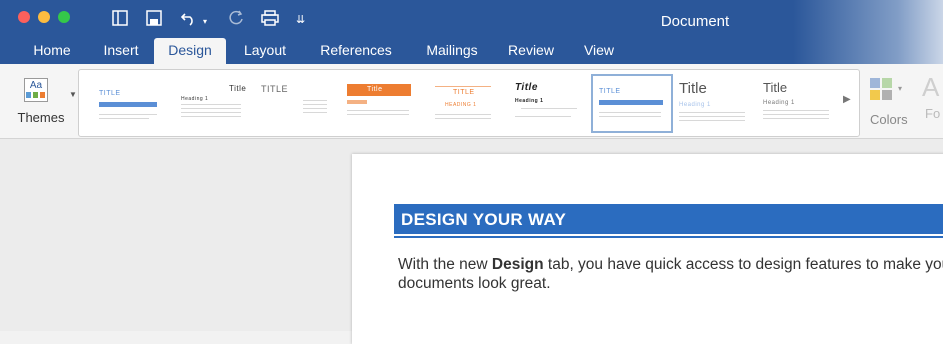 The height and width of the screenshot is (344, 943). What do you see at coordinates (265, 51) in the screenshot?
I see `tab-layout: Layout` at bounding box center [265, 51].